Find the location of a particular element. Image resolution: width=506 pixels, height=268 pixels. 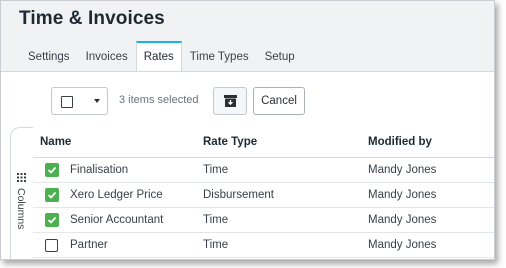

grid-icon is located at coordinates (21, 177).